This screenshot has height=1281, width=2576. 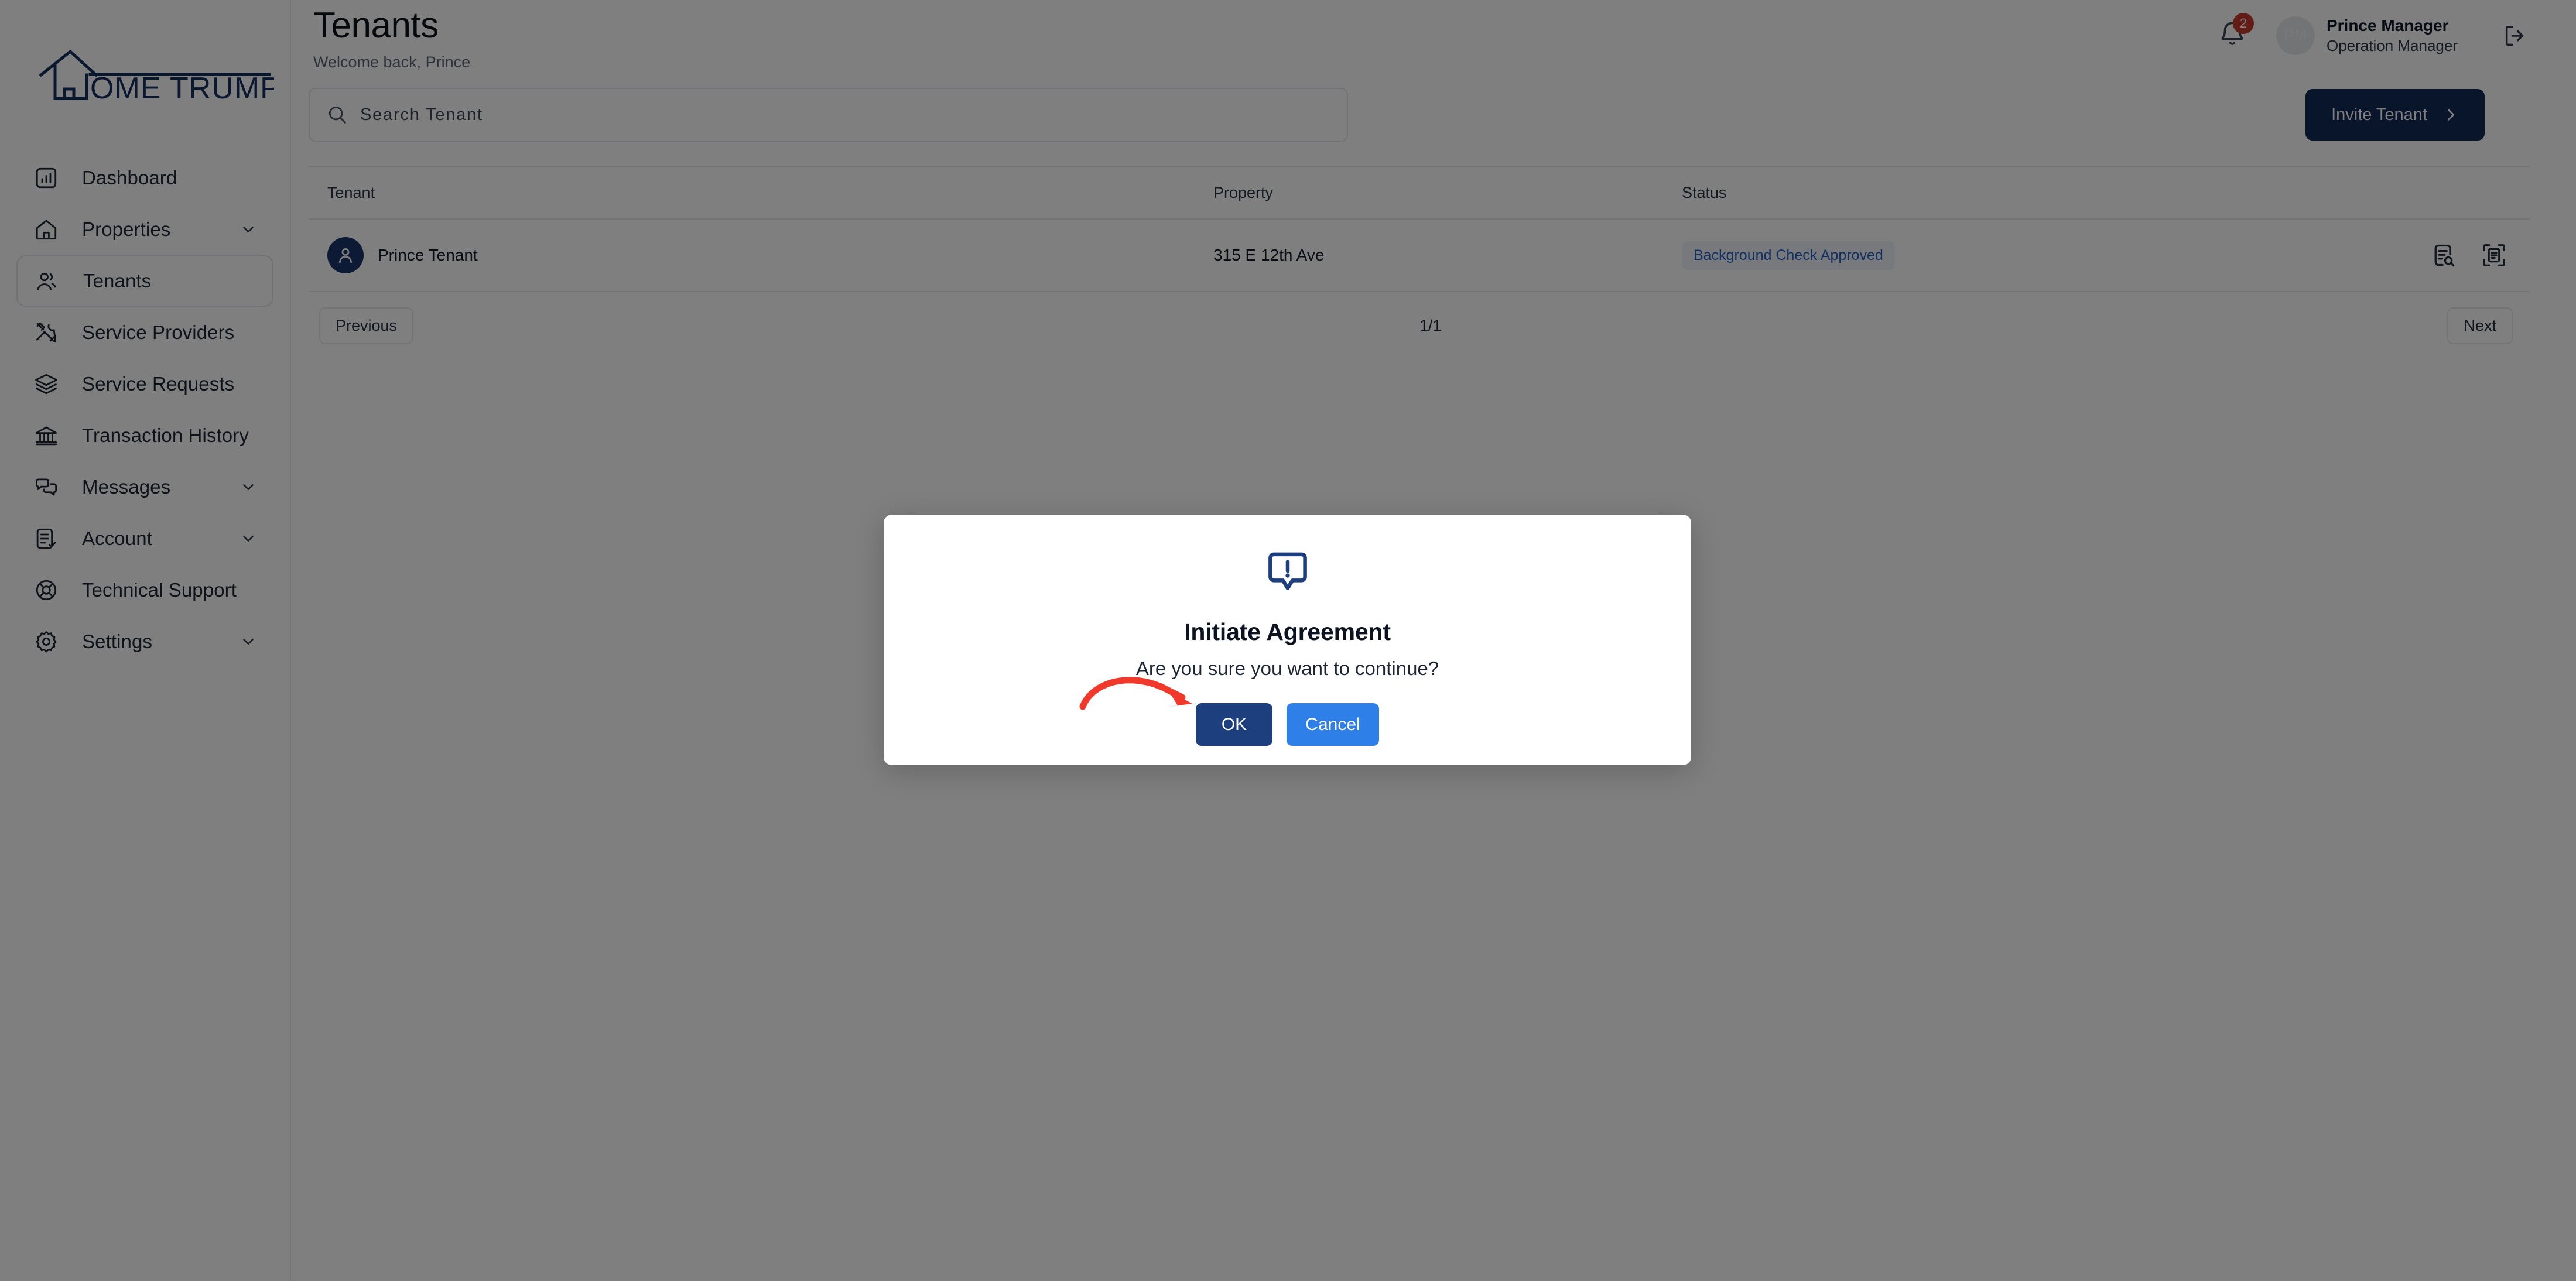 What do you see at coordinates (1287, 574) in the screenshot?
I see `alert-speech-bubble-icon` at bounding box center [1287, 574].